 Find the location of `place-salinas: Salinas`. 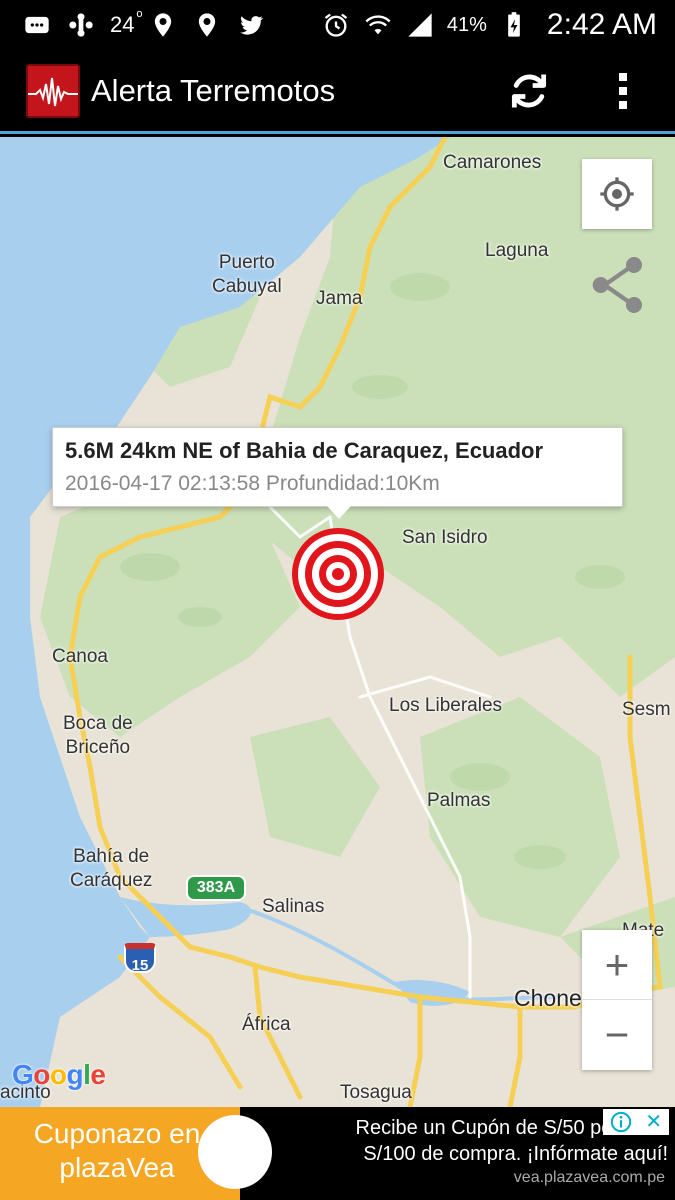

place-salinas: Salinas is located at coordinates (293, 906).